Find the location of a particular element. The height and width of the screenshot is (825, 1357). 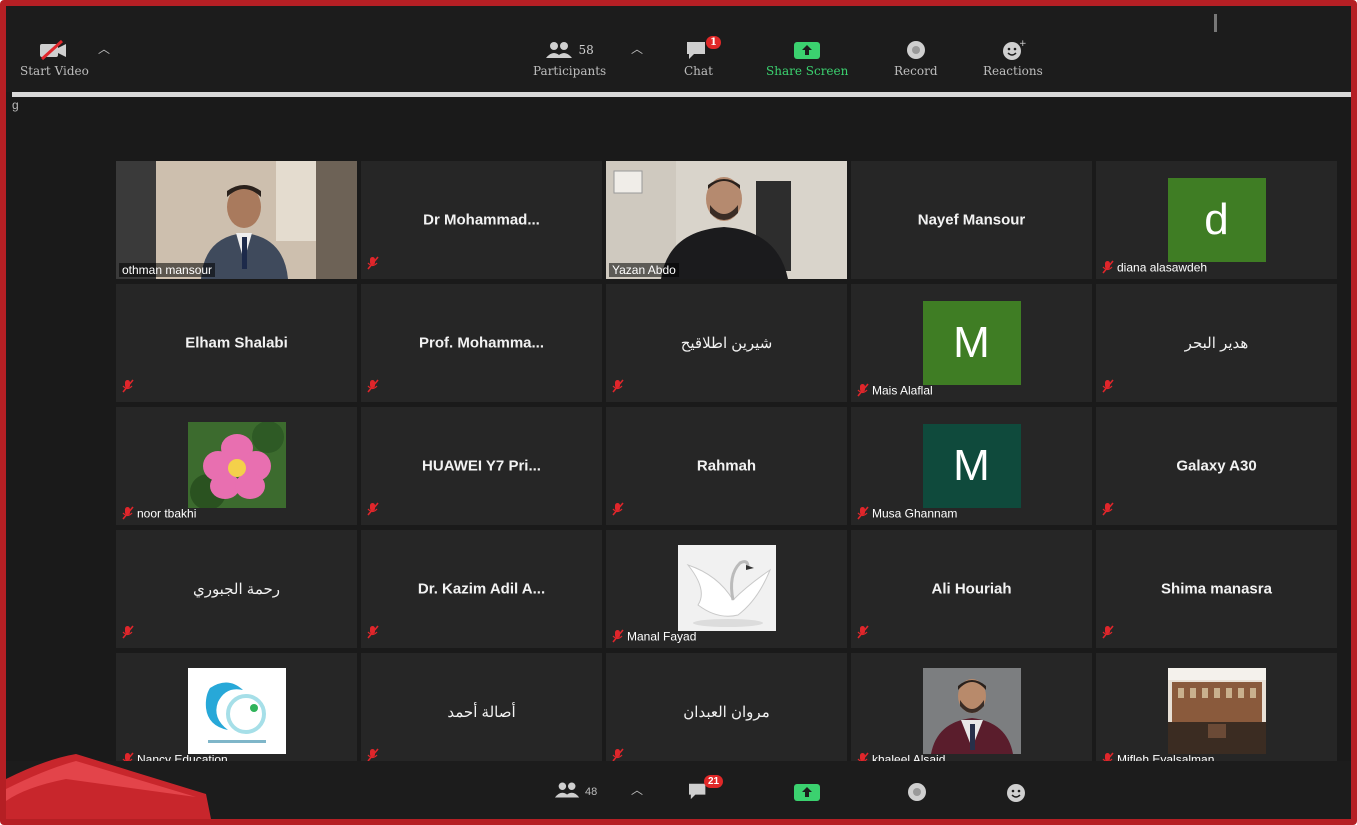

participant-tile: شيرين اطلاقيح is located at coordinates (726, 343).